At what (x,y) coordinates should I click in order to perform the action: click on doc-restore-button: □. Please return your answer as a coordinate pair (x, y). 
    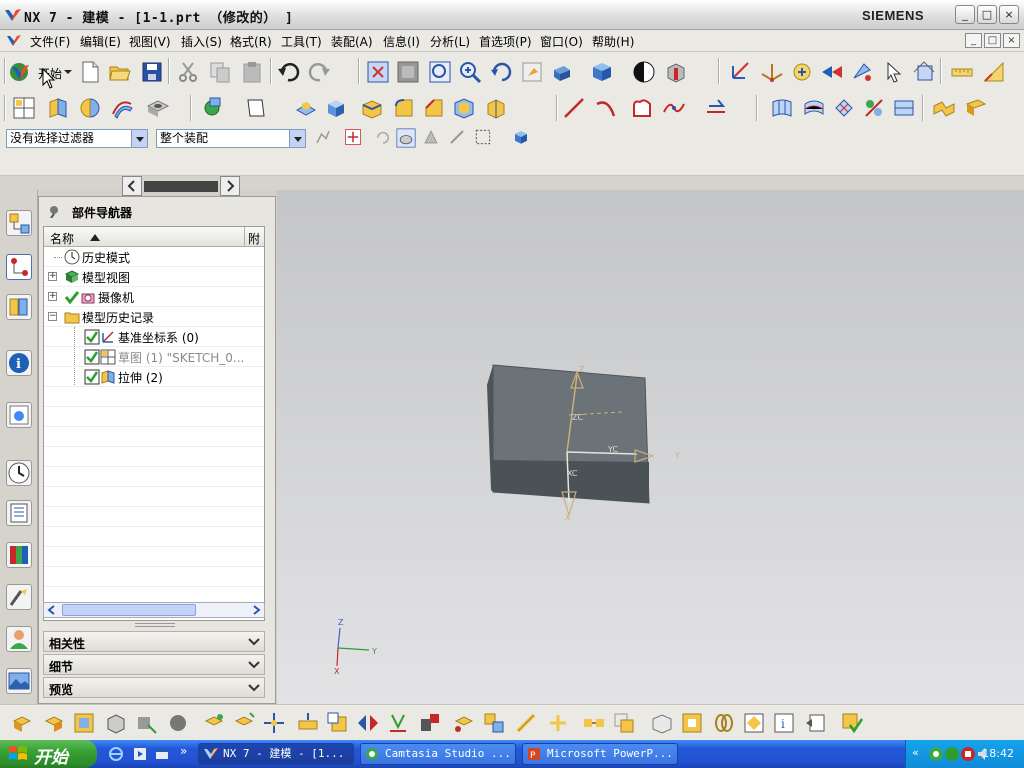
    Looking at the image, I should click on (992, 40).